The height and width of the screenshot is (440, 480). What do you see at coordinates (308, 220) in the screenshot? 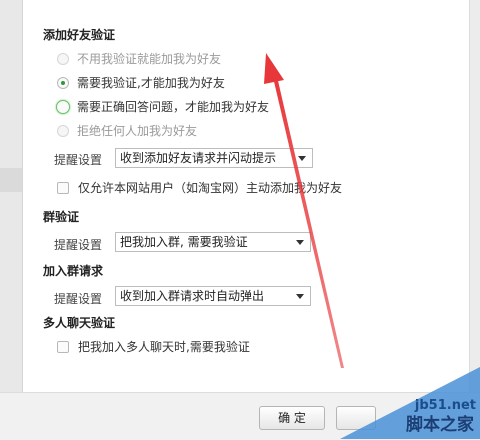
I see `arrow-shaft` at bounding box center [308, 220].